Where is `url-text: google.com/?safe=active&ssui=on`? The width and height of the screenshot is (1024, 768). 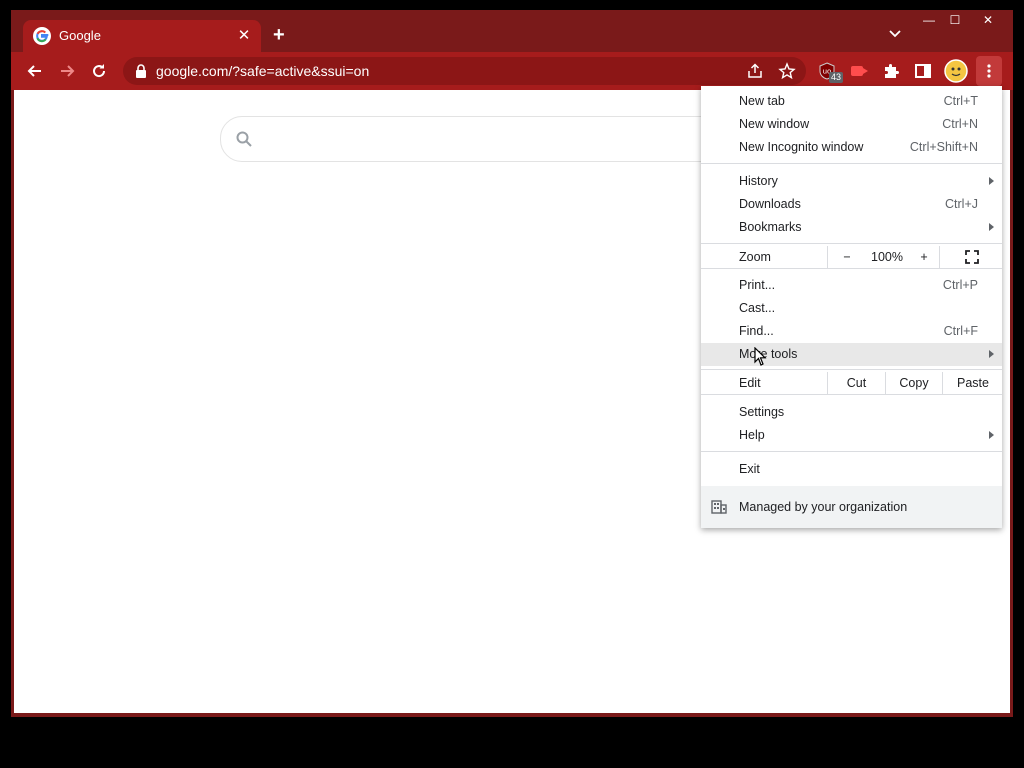 url-text: google.com/?safe=active&ssui=on is located at coordinates (263, 71).